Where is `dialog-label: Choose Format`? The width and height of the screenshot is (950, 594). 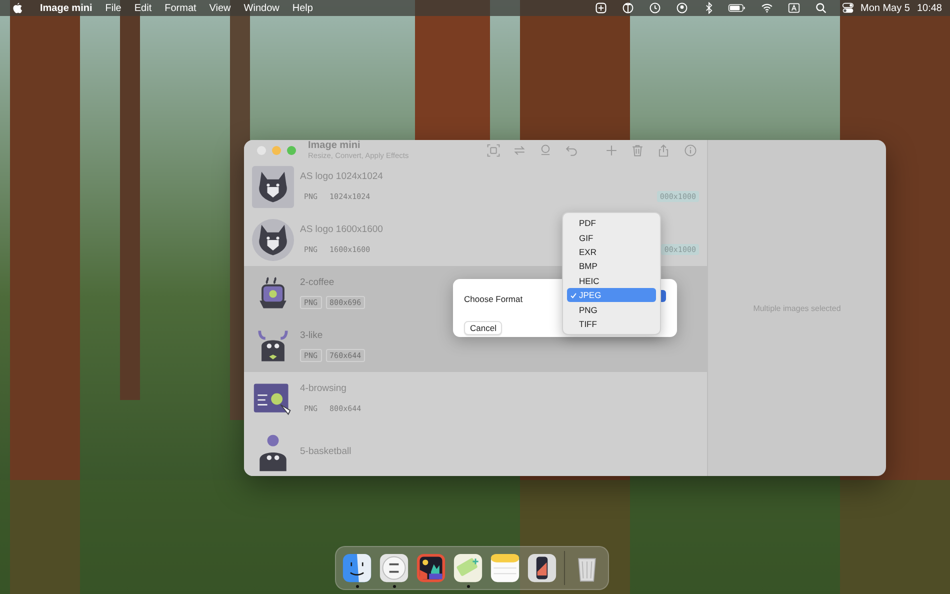
dialog-label: Choose Format is located at coordinates (493, 299).